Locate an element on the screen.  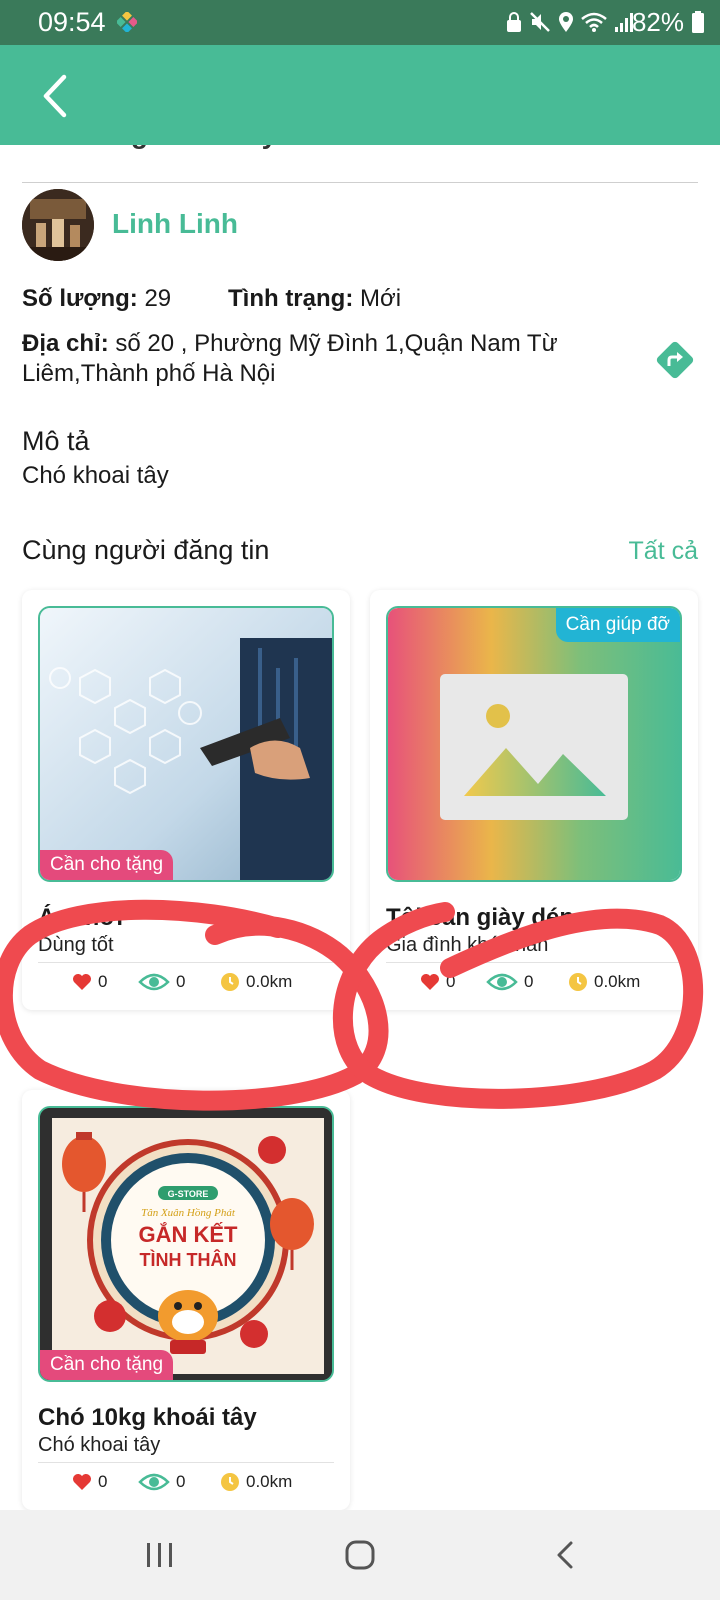
seller-name: Linh Linh is located at coordinates (175, 224).